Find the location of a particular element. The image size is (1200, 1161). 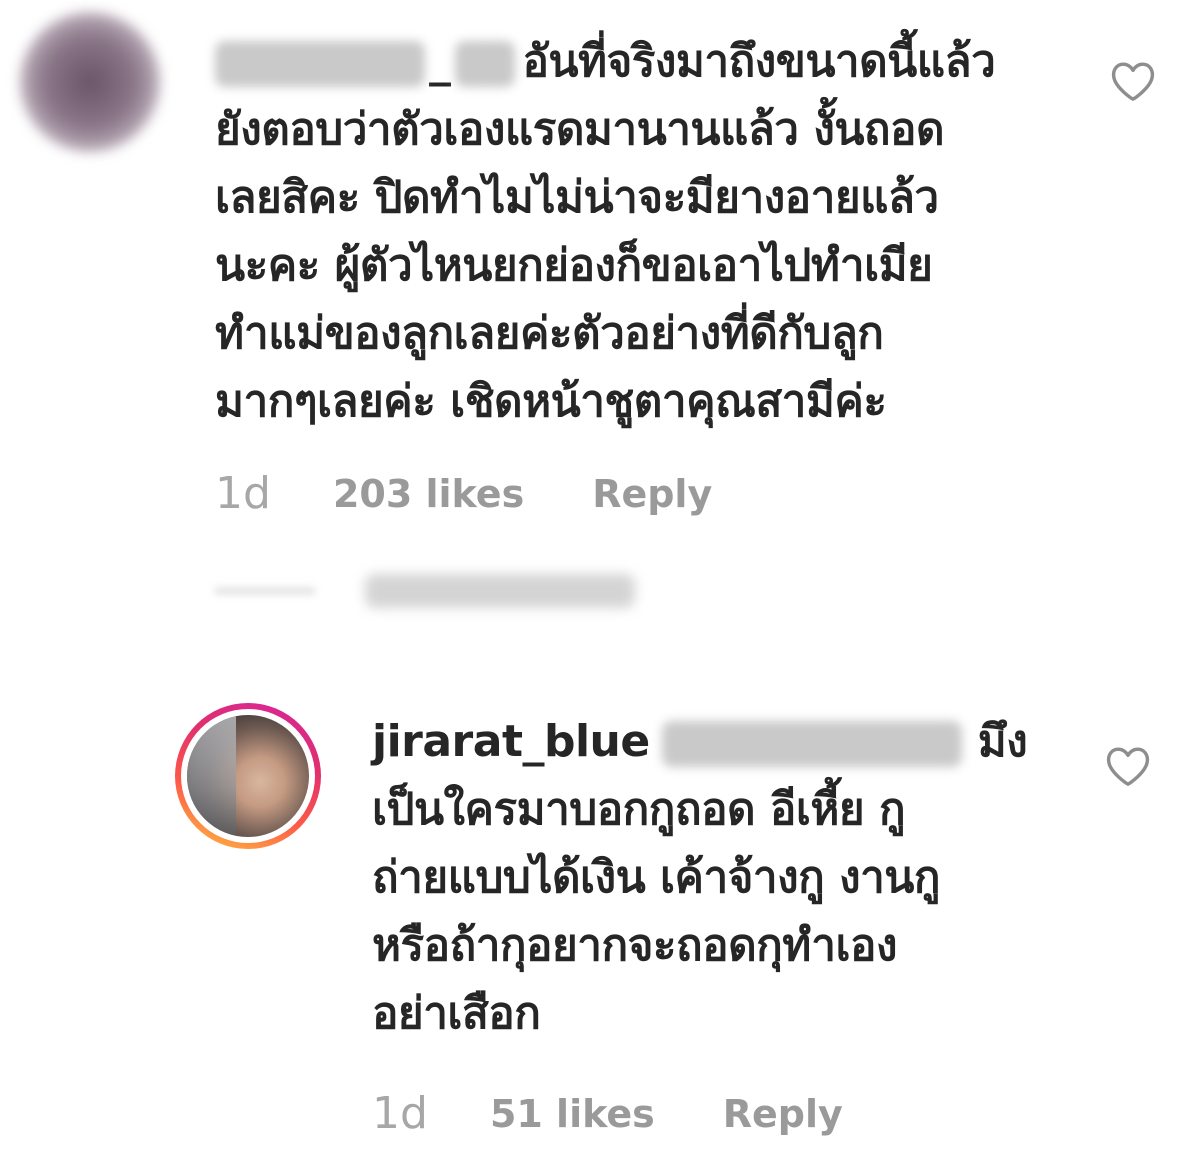

comment-line: มากๆเลยค่ะ เชิดหน้าชูตาคุณสามีค่ะ is located at coordinates (551, 401).